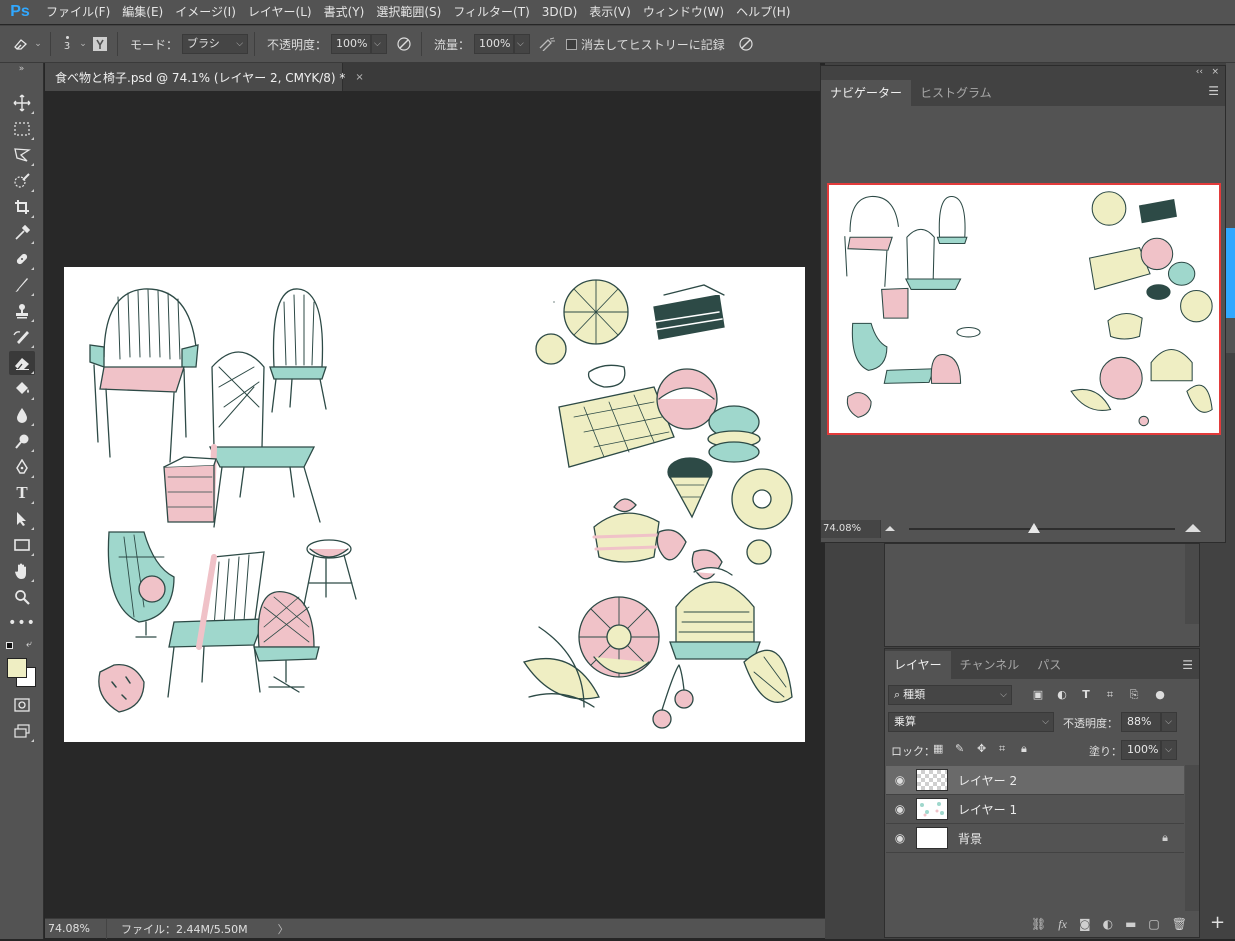 The image size is (1235, 941). I want to click on pressure-opacity-icon, so click(404, 44).